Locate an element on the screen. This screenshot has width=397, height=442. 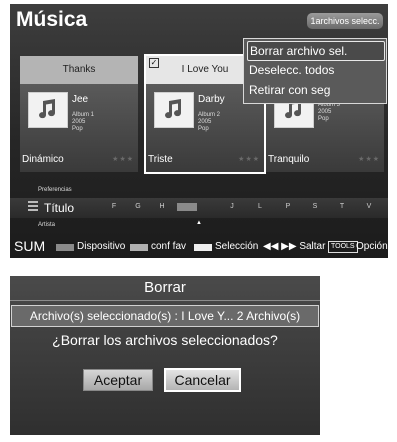
album-name: Album 2 is located at coordinates (209, 115).